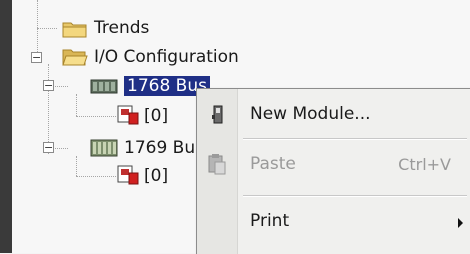 Image resolution: width=470 pixels, height=254 pixels. I want to click on menu-item-shortcut: Ctrl+V, so click(424, 164).